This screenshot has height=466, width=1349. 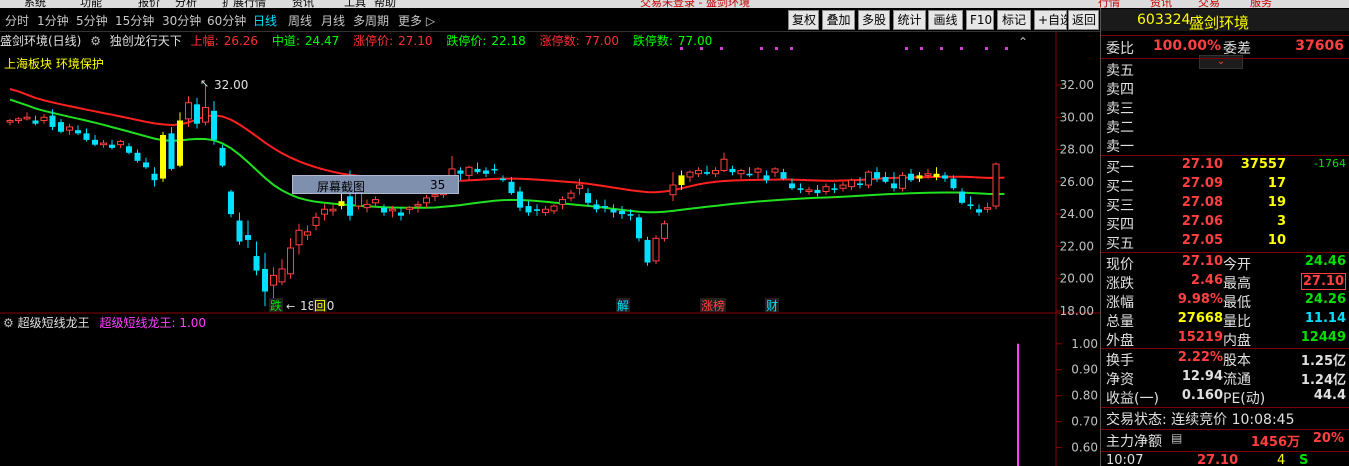 I want to click on period-tab: 日线, so click(x=265, y=20).